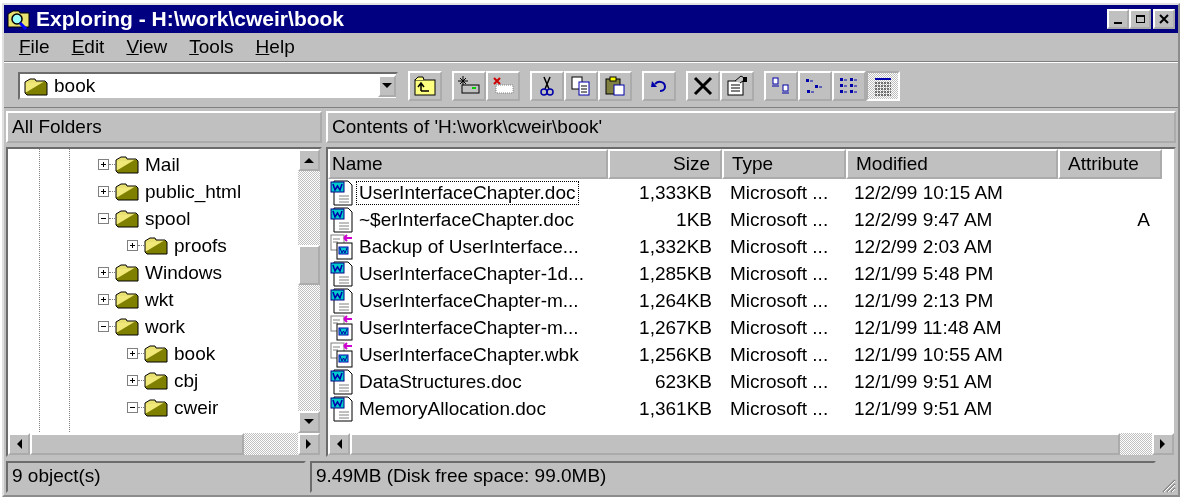  Describe the element at coordinates (275, 47) in the screenshot. I see `menu-item: Help` at that location.